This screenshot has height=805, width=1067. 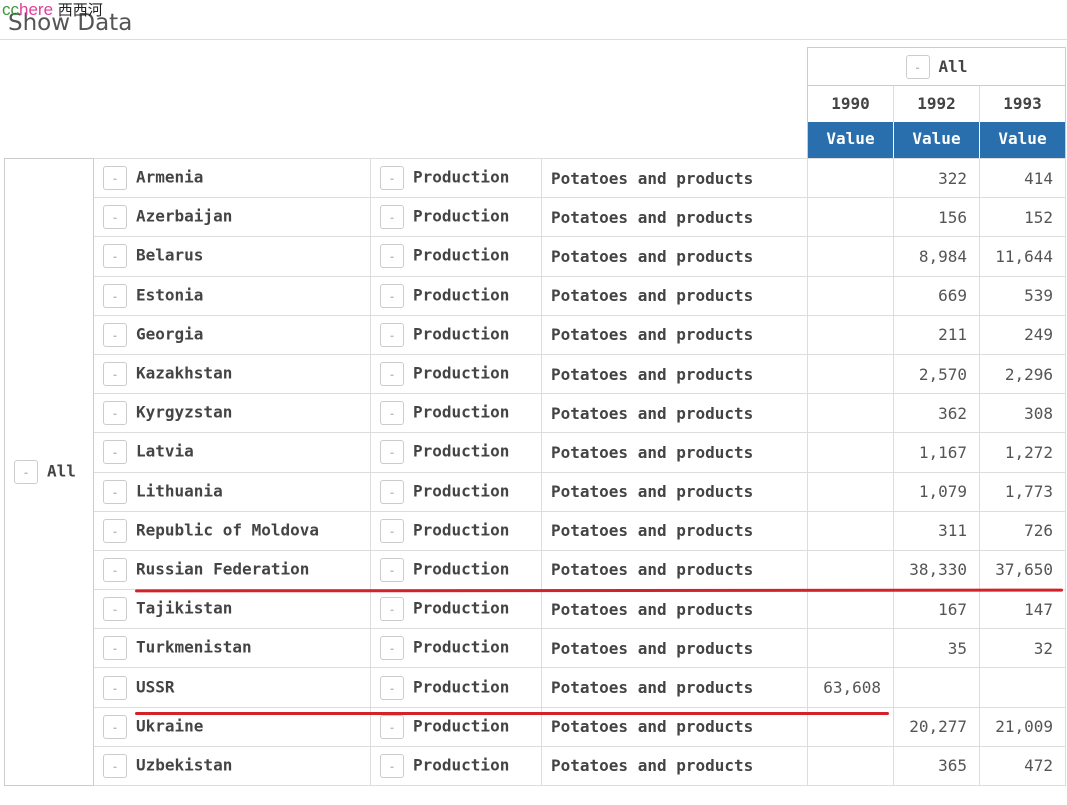 I want to click on country-cell: - USSR, so click(x=232, y=687).